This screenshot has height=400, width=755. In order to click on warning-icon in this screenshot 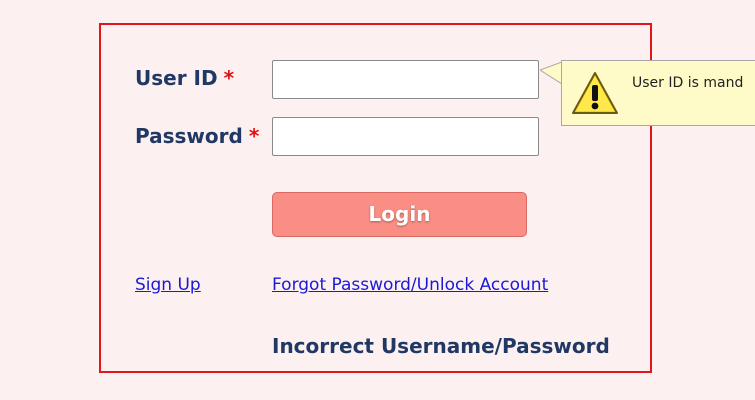, I will do `click(595, 93)`.